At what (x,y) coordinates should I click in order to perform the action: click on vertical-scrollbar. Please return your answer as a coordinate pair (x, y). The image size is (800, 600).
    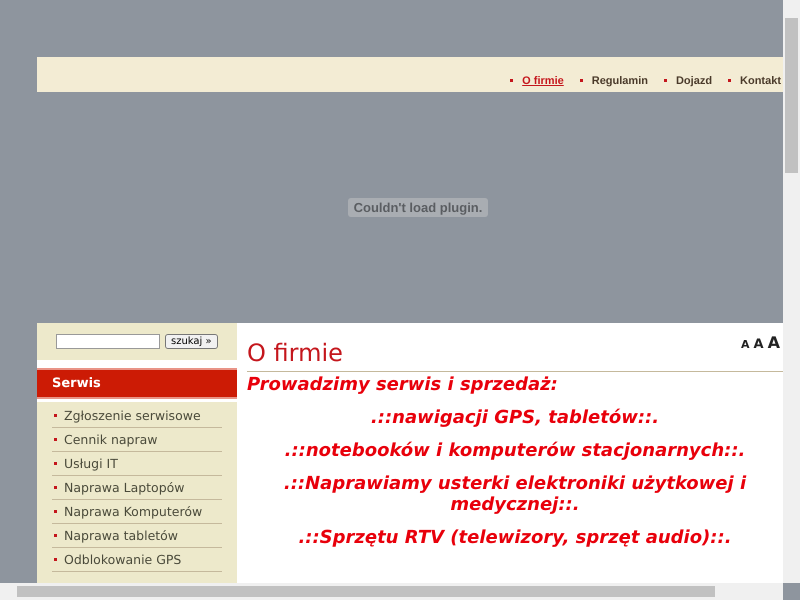
    Looking at the image, I should click on (791, 291).